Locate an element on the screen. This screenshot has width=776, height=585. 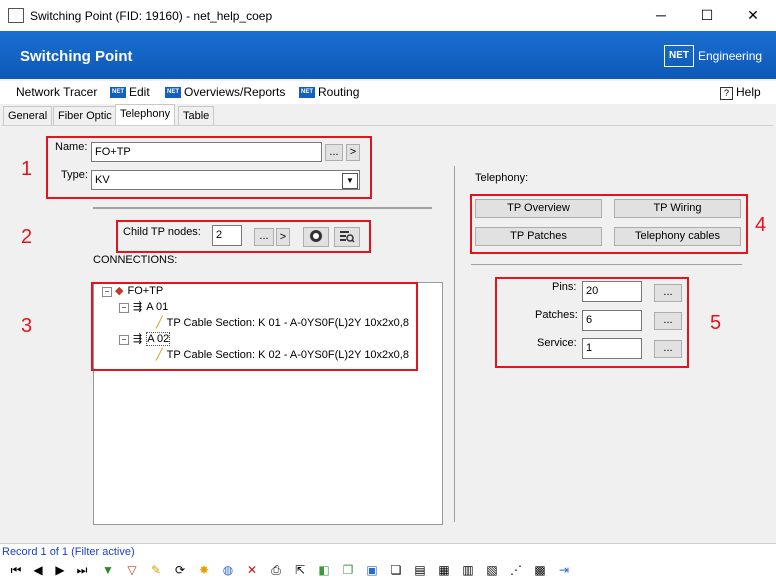
print-icon: ⎙ is located at coordinates (276, 570).